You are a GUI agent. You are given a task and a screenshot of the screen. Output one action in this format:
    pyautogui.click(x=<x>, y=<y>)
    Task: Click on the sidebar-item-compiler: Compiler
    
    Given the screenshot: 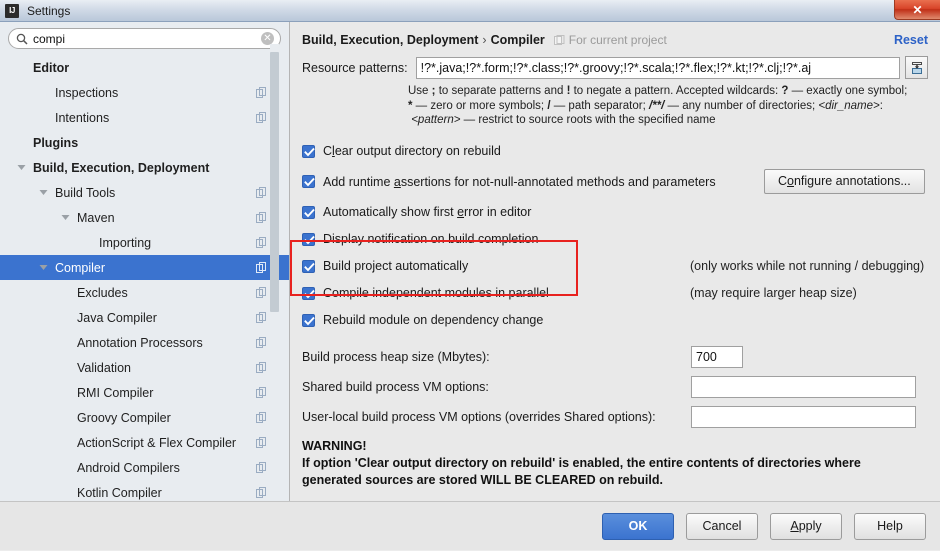 What is the action you would take?
    pyautogui.click(x=144, y=267)
    